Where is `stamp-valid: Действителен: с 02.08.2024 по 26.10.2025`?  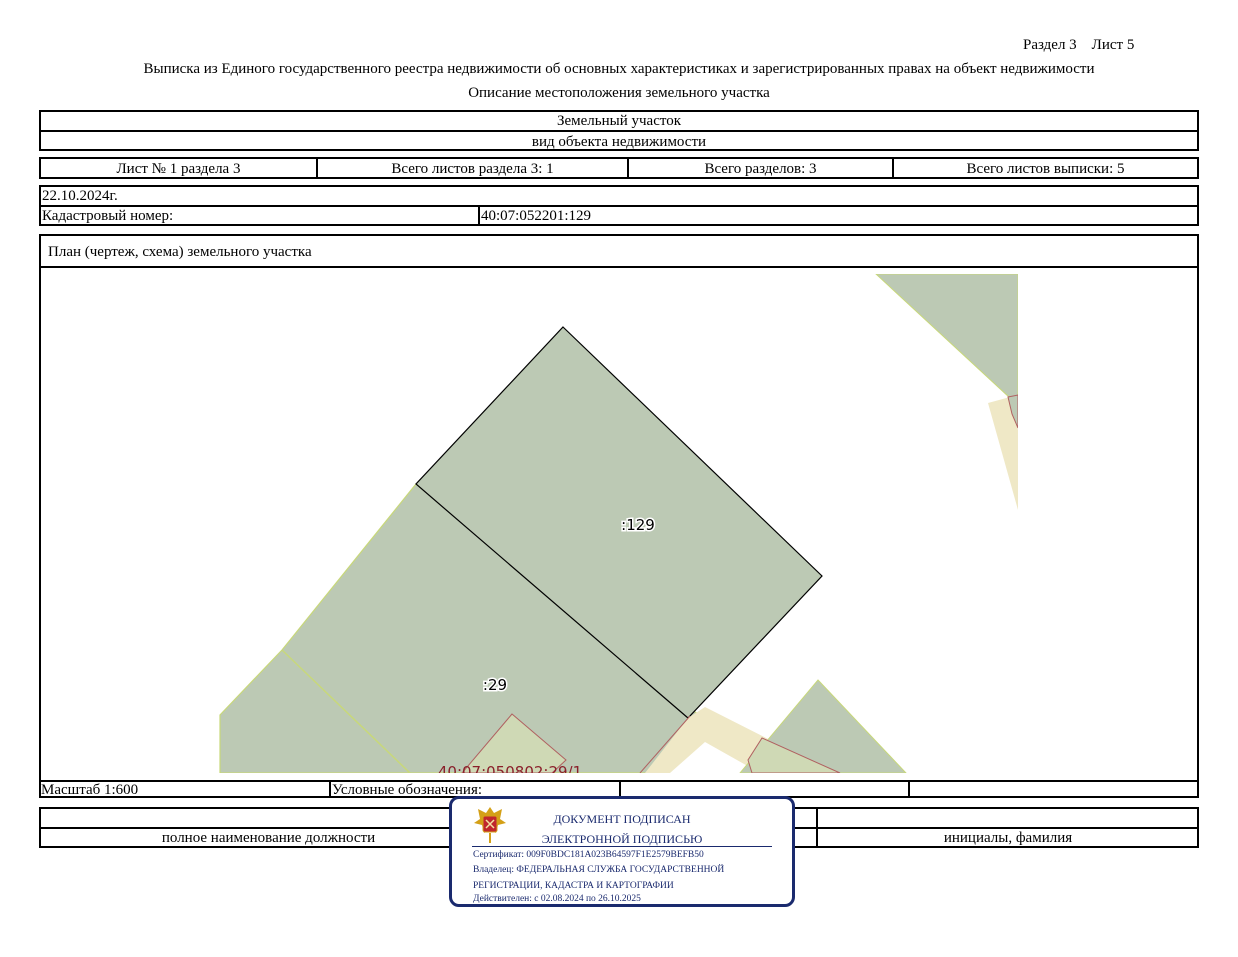 stamp-valid: Действителен: с 02.08.2024 по 26.10.2025 is located at coordinates (557, 899).